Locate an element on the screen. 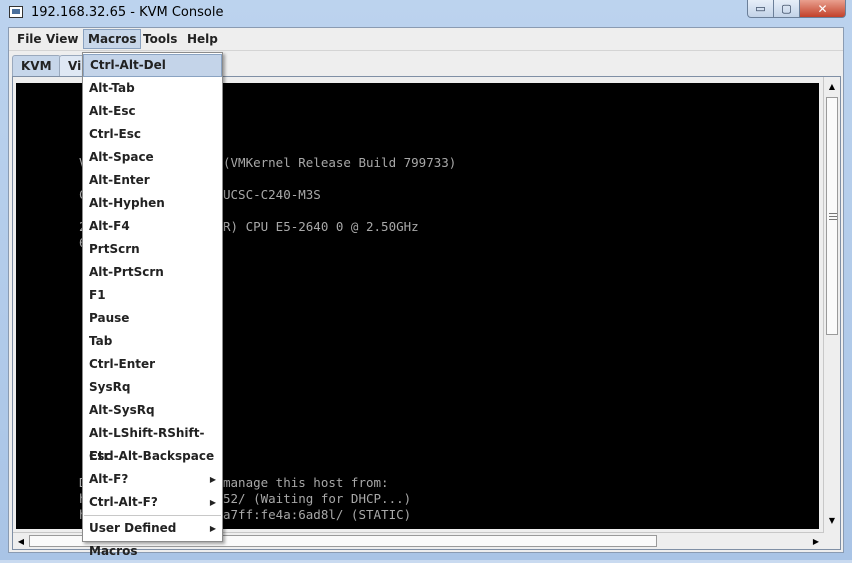 Image resolution: width=852 pixels, height=563 pixels. macro-item-alt-lshift-rshift-esc: Alt-LShift-RShift-Esc is located at coordinates (152, 442).